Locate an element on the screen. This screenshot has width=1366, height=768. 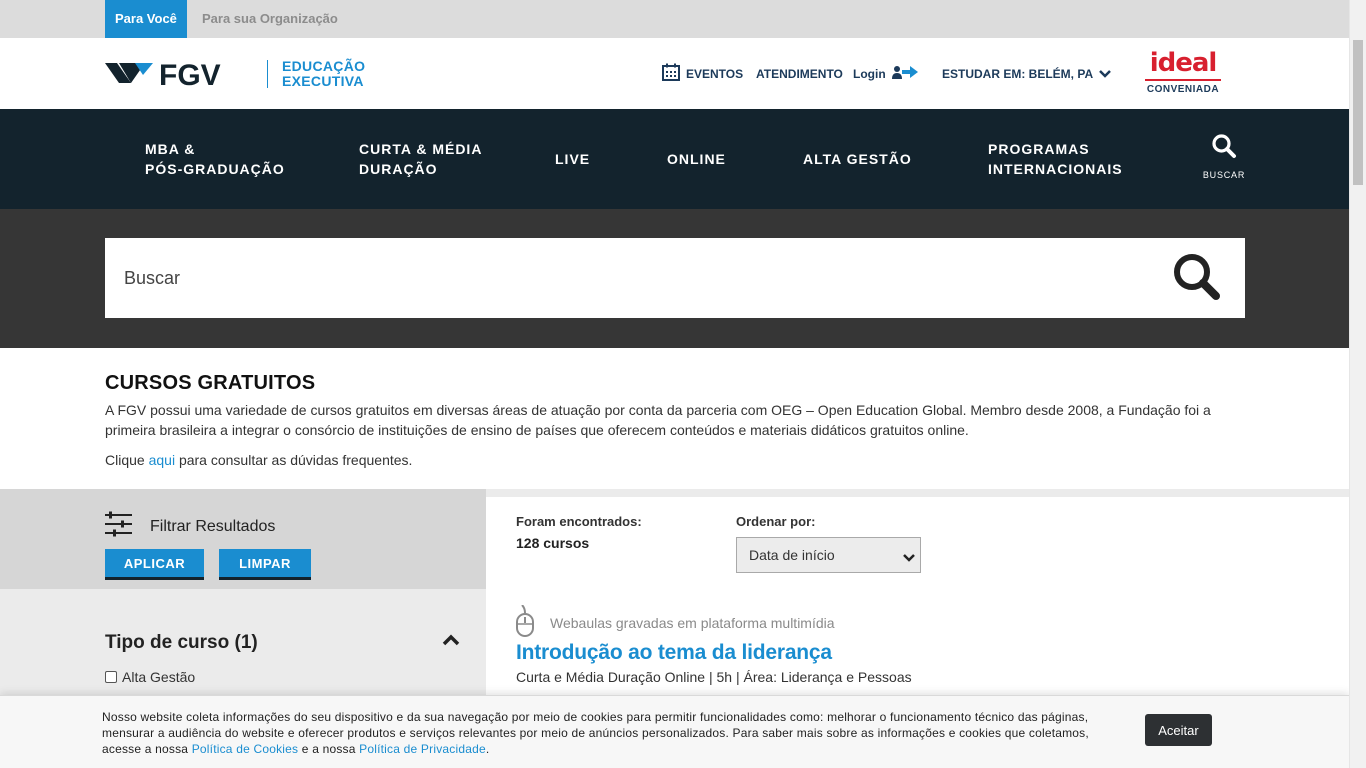
fgv-logo: FGV EDUCAÇÃO EXECUTIVA is located at coordinates (235, 74).